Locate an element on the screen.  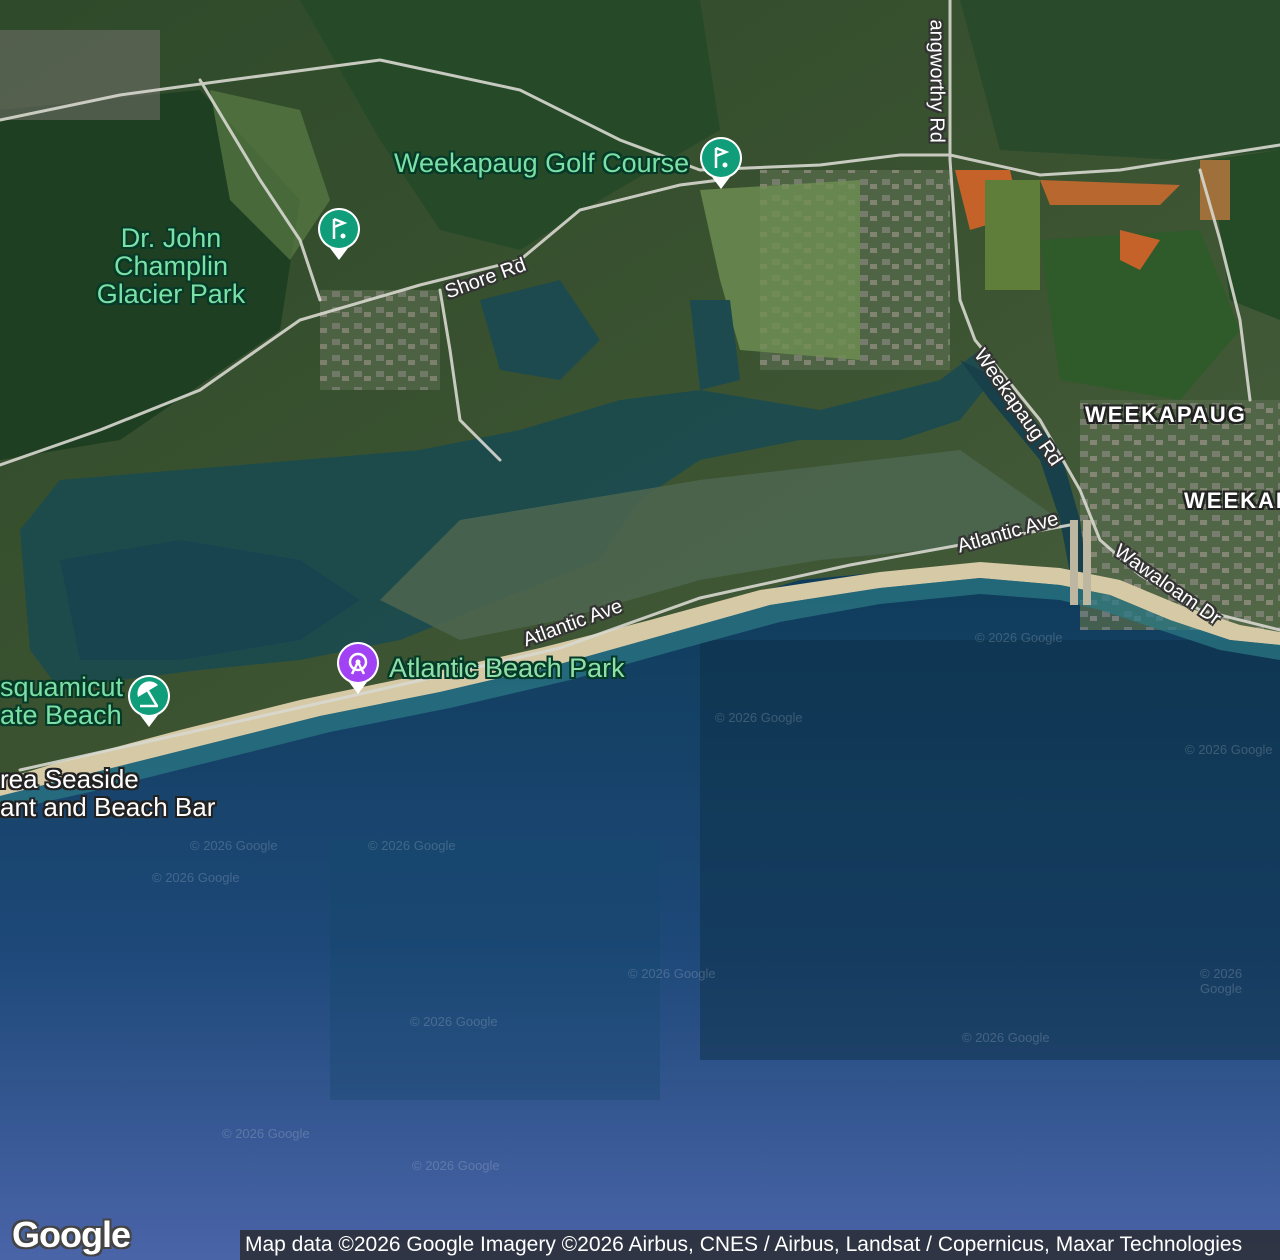
town-label-weekapaug: WEEKAP is located at coordinates (1232, 500).